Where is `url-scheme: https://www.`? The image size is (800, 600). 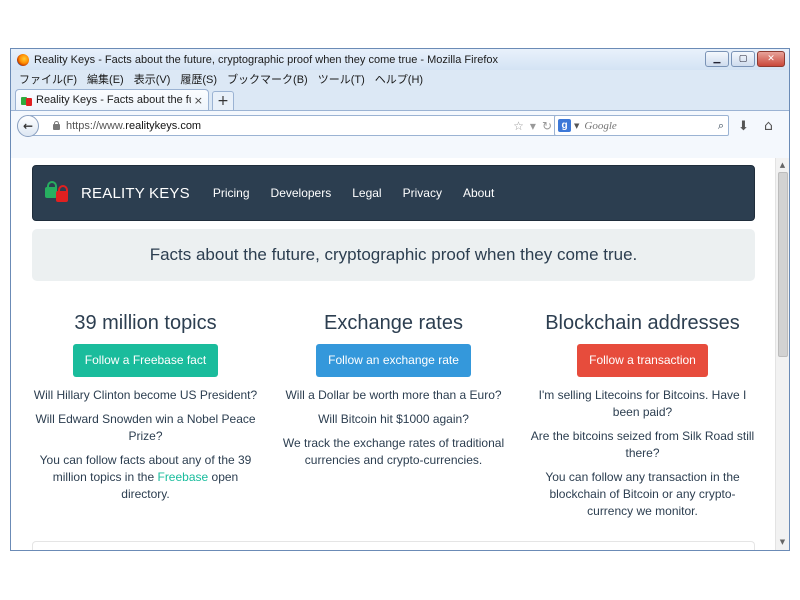
url-scheme: https://www. is located at coordinates (96, 125).